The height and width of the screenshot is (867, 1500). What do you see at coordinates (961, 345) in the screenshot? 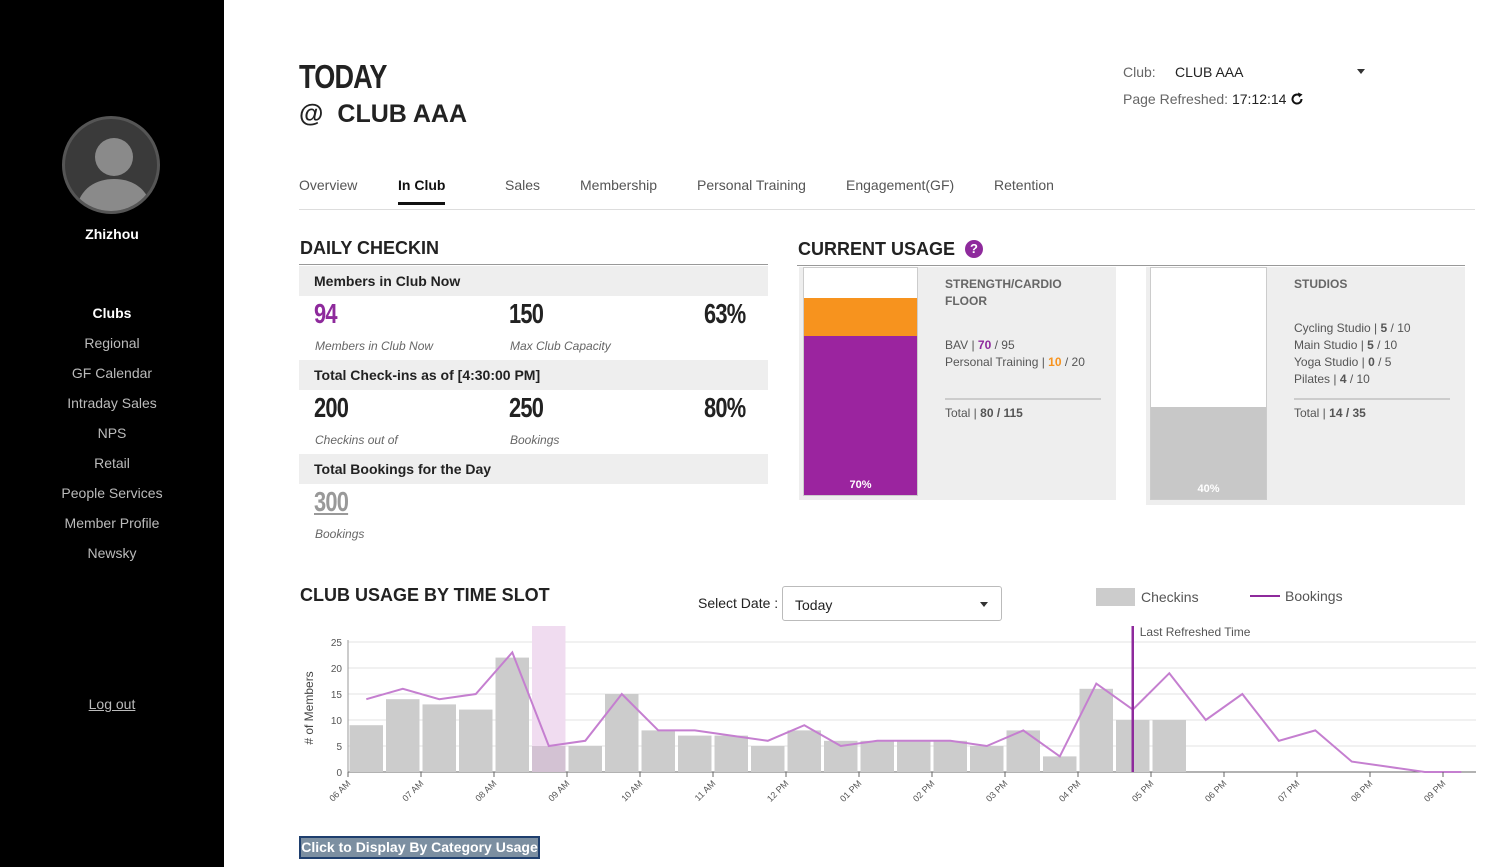
I see `bav-label: BAV |` at bounding box center [961, 345].